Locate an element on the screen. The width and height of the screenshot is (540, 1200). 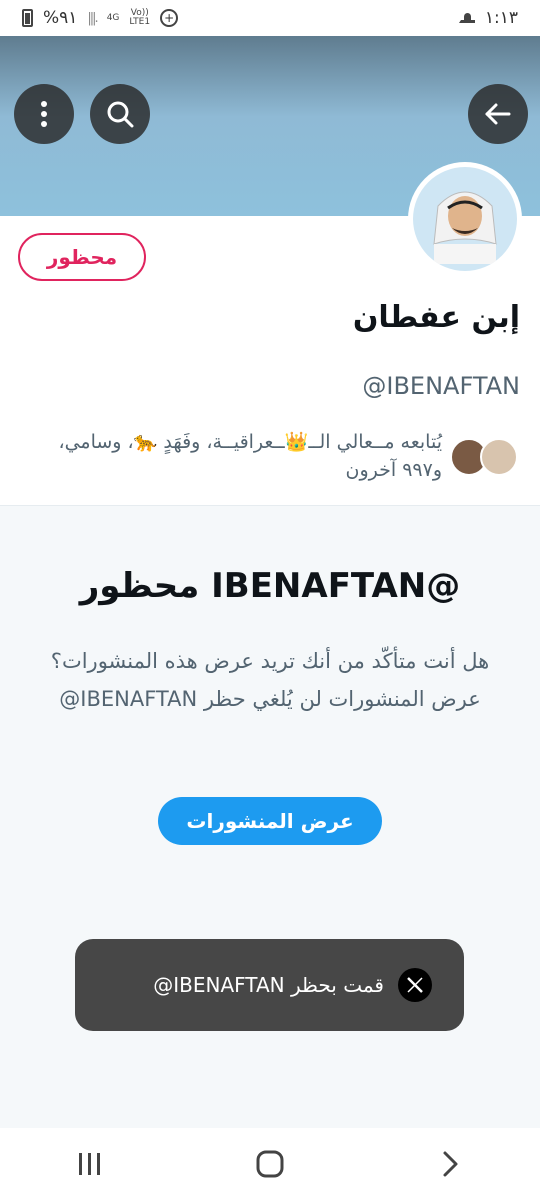
avatar is located at coordinates (465, 219).